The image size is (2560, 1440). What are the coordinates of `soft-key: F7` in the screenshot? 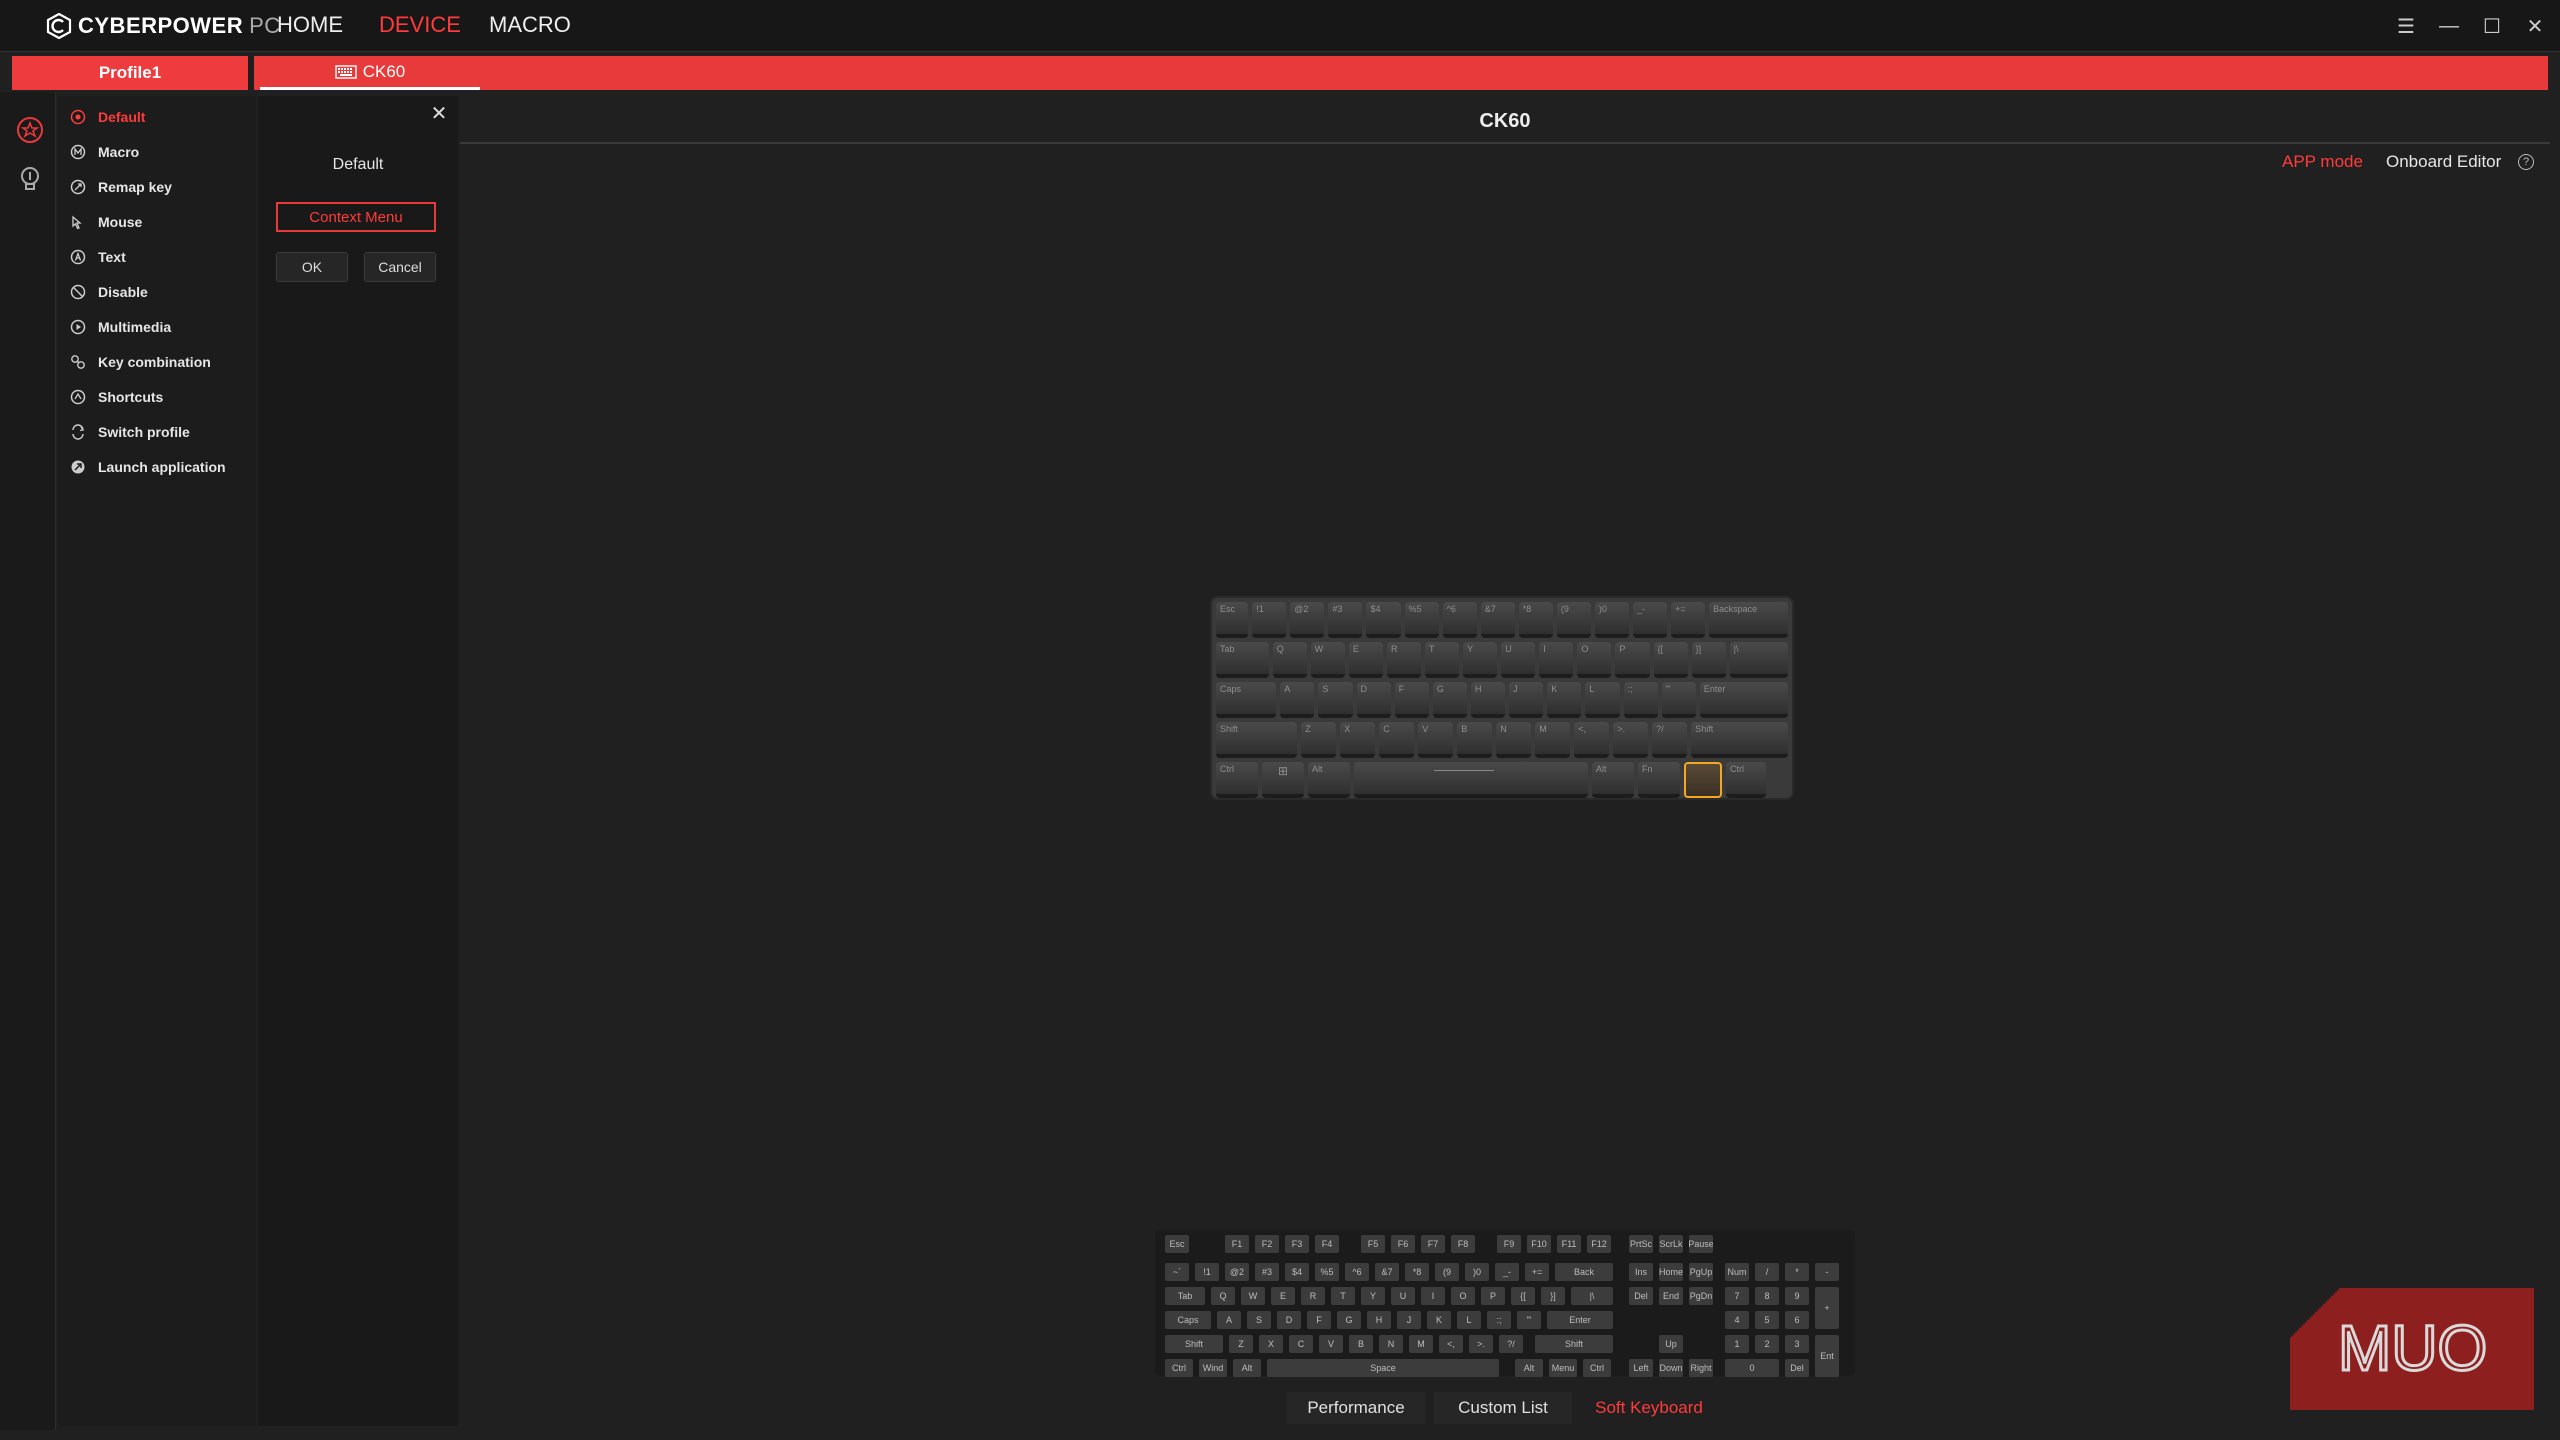 It's located at (1433, 1244).